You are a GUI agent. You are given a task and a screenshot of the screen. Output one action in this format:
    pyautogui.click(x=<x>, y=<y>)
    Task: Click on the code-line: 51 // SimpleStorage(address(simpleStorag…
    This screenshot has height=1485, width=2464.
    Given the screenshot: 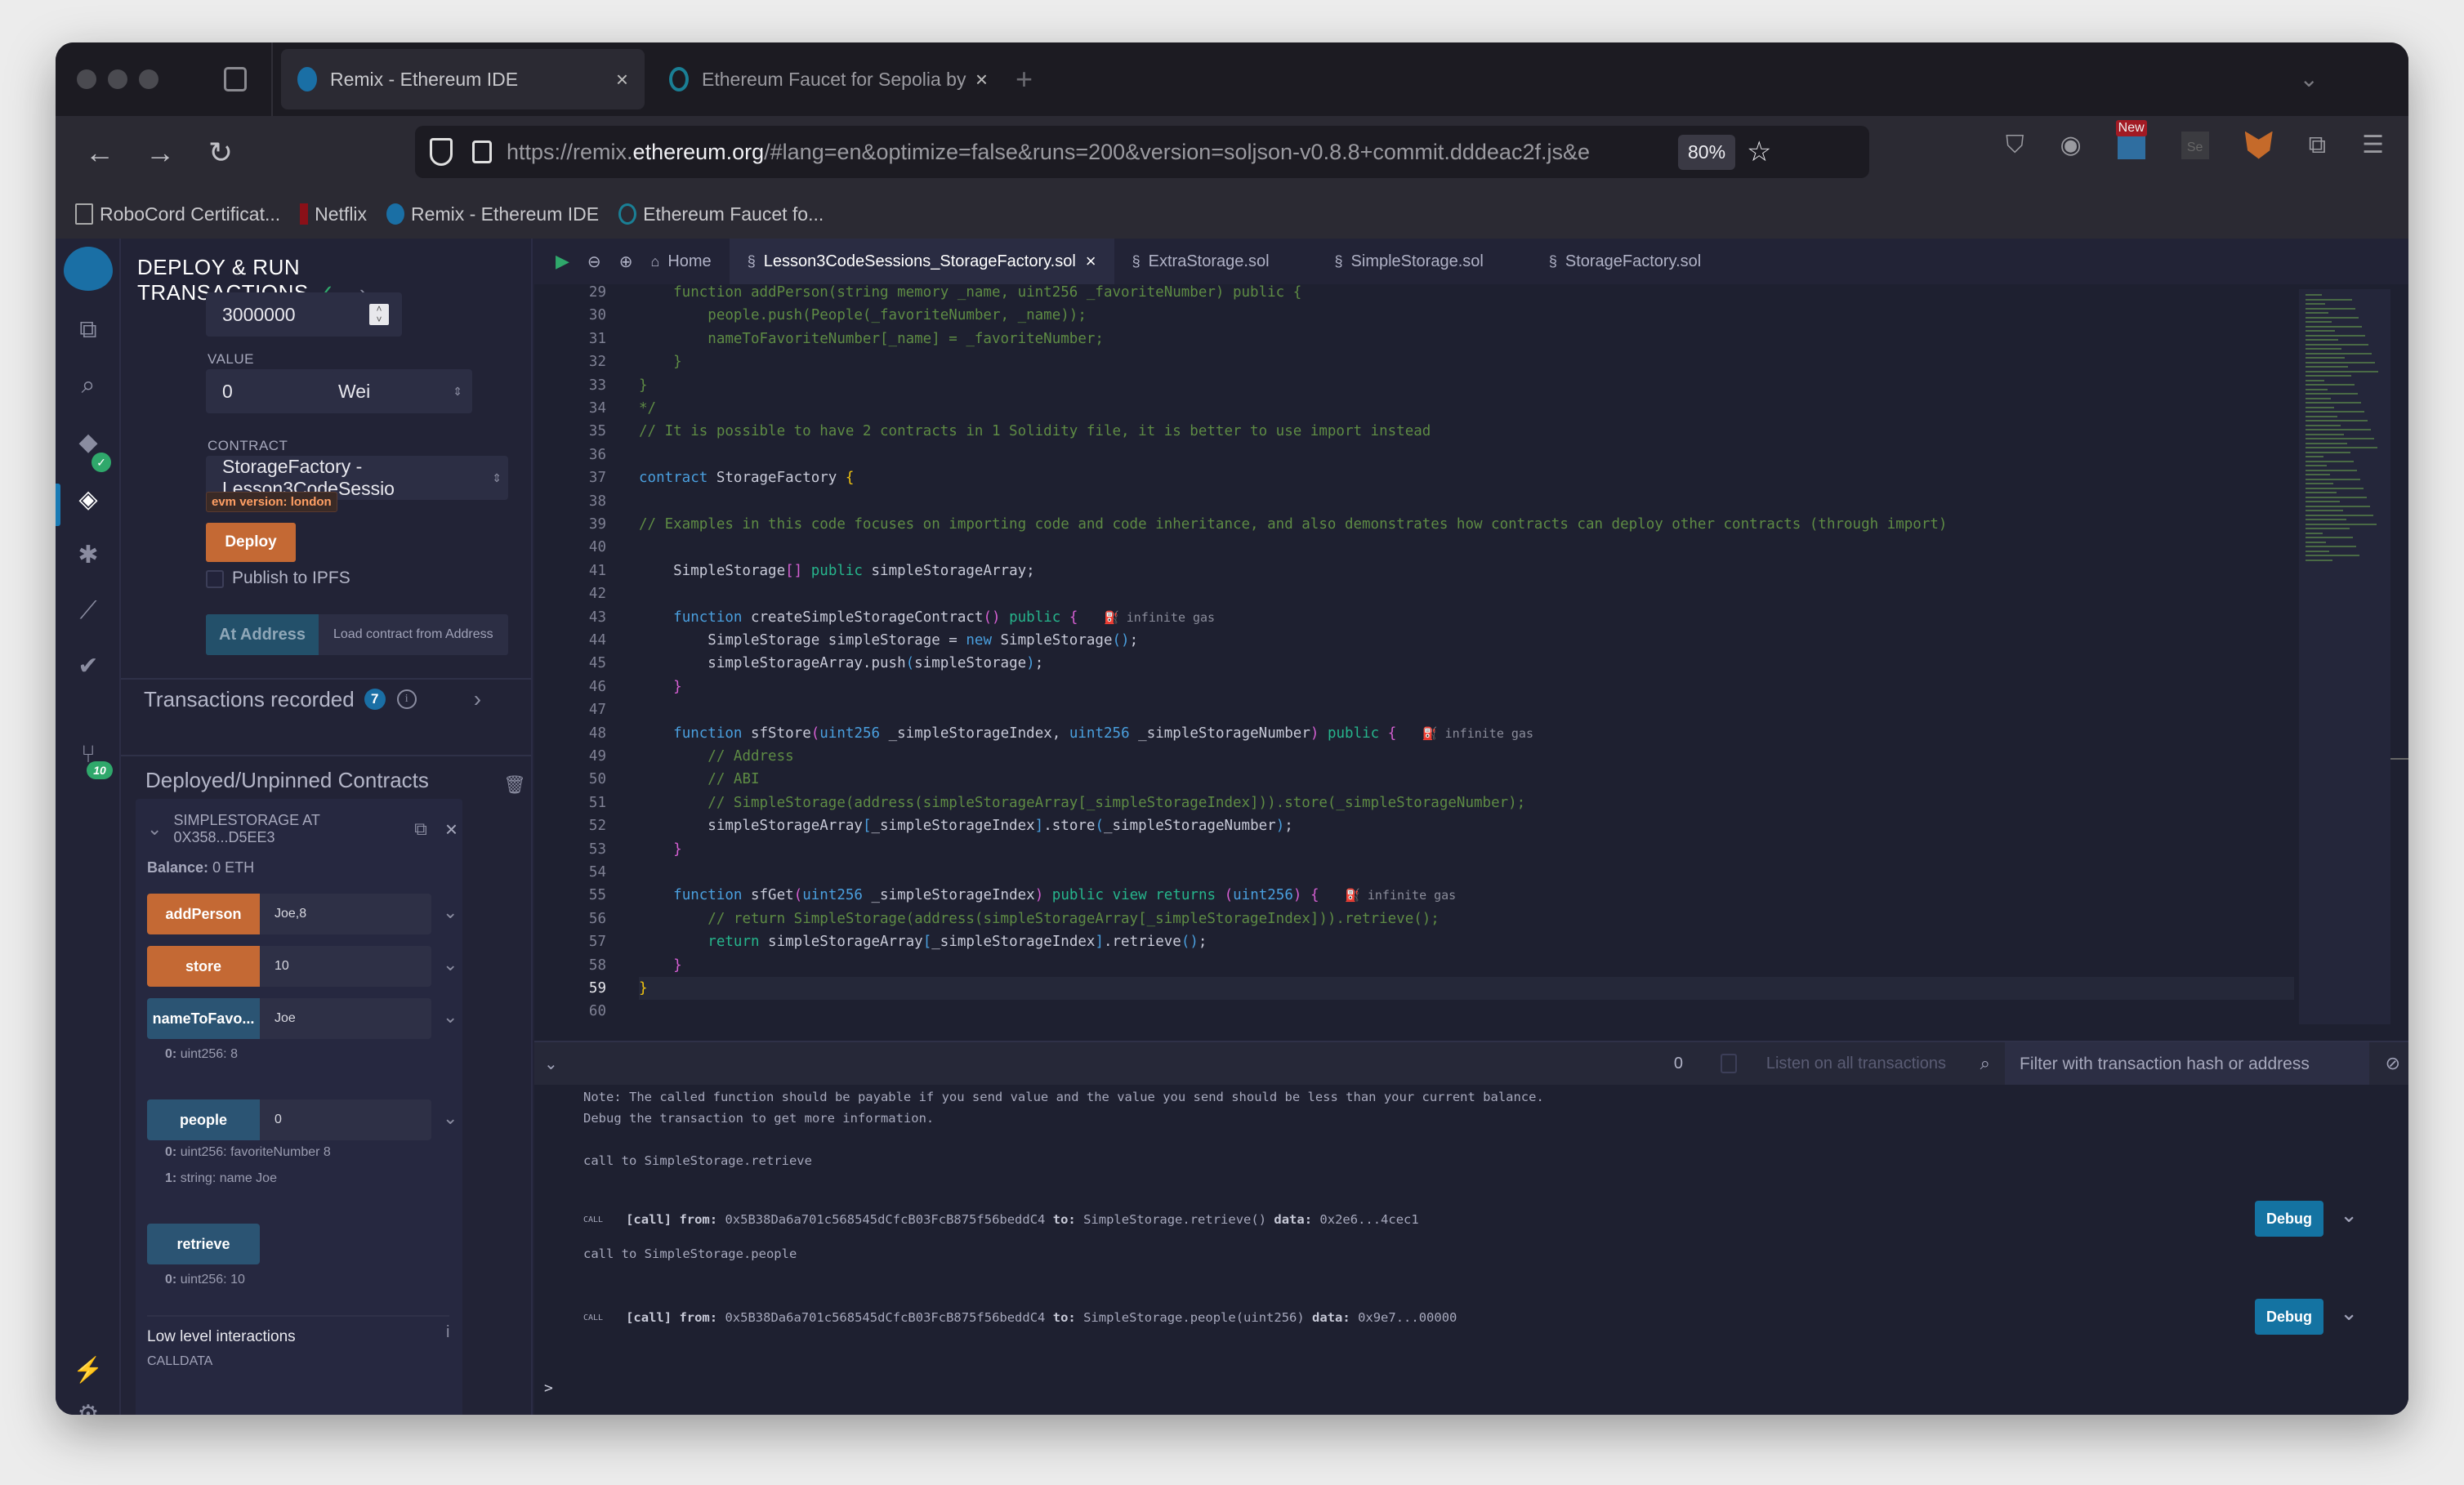 What is the action you would take?
    pyautogui.click(x=1471, y=803)
    